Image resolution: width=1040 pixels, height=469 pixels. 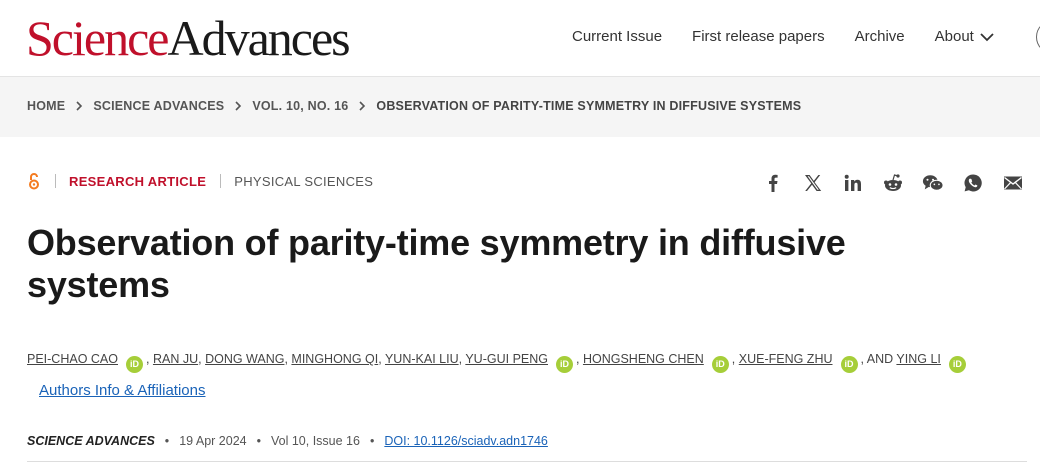 I want to click on search-button, so click(x=1038, y=37).